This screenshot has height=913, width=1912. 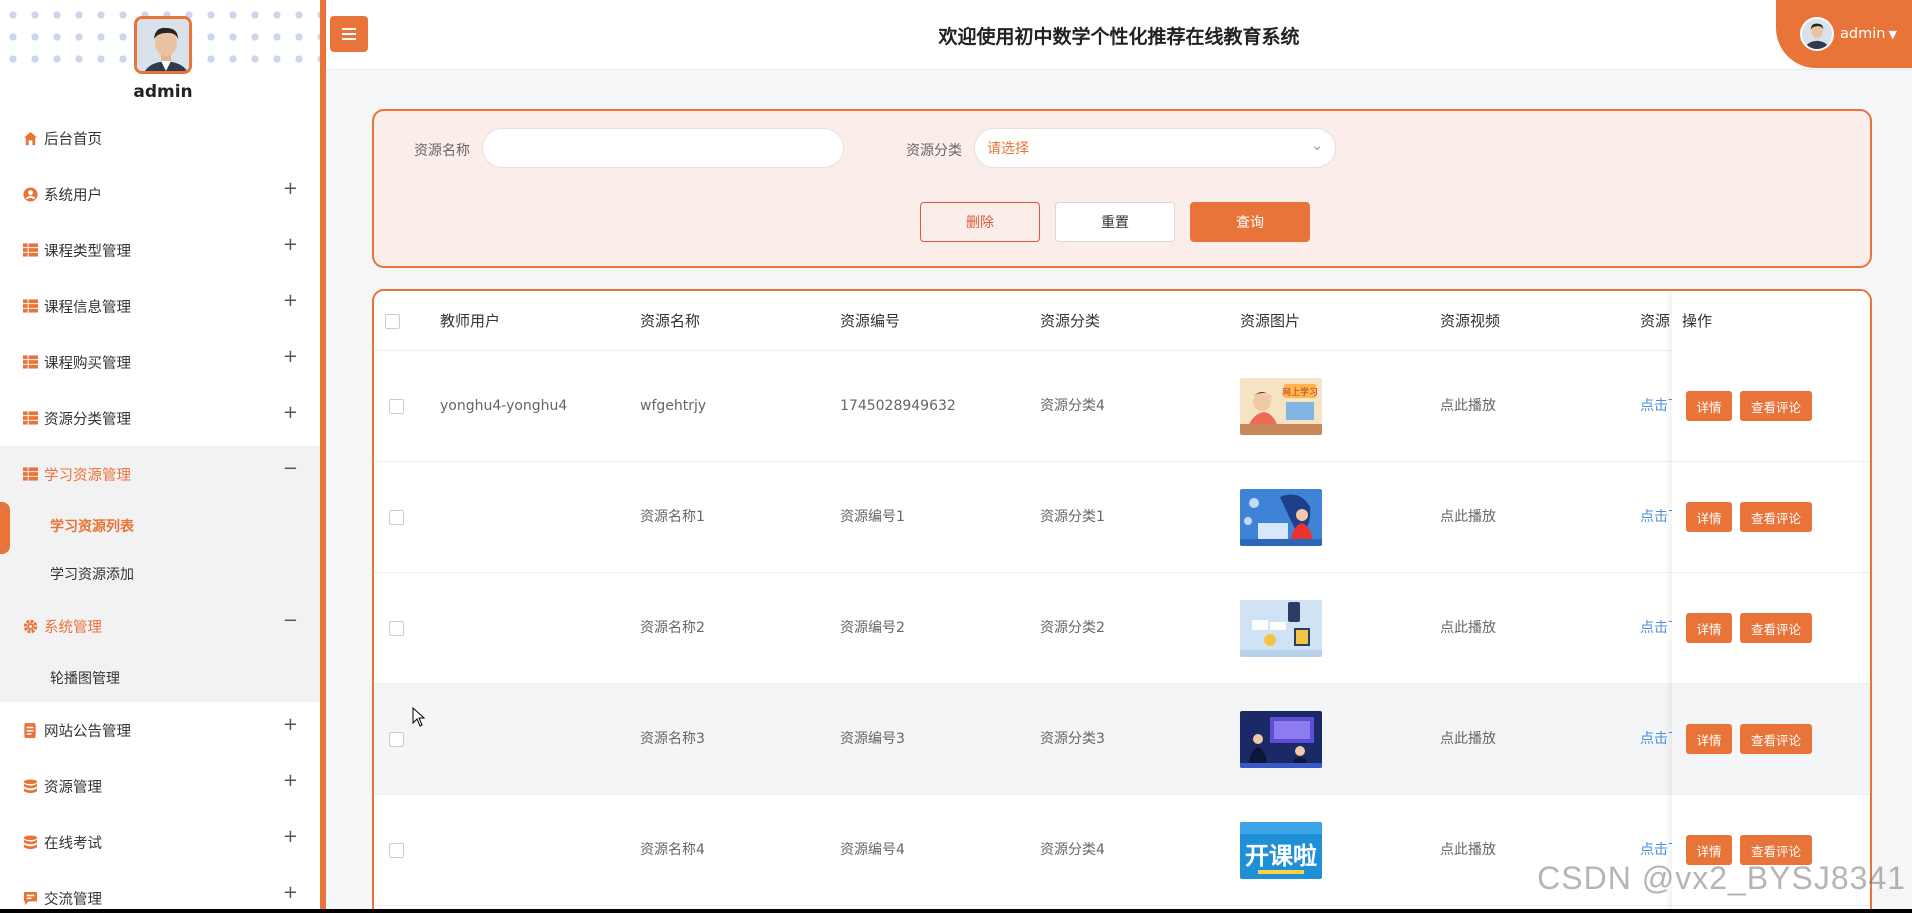 What do you see at coordinates (160, 474) in the screenshot?
I see `sidebar-item-learning-resources: 学习资源管理 −` at bounding box center [160, 474].